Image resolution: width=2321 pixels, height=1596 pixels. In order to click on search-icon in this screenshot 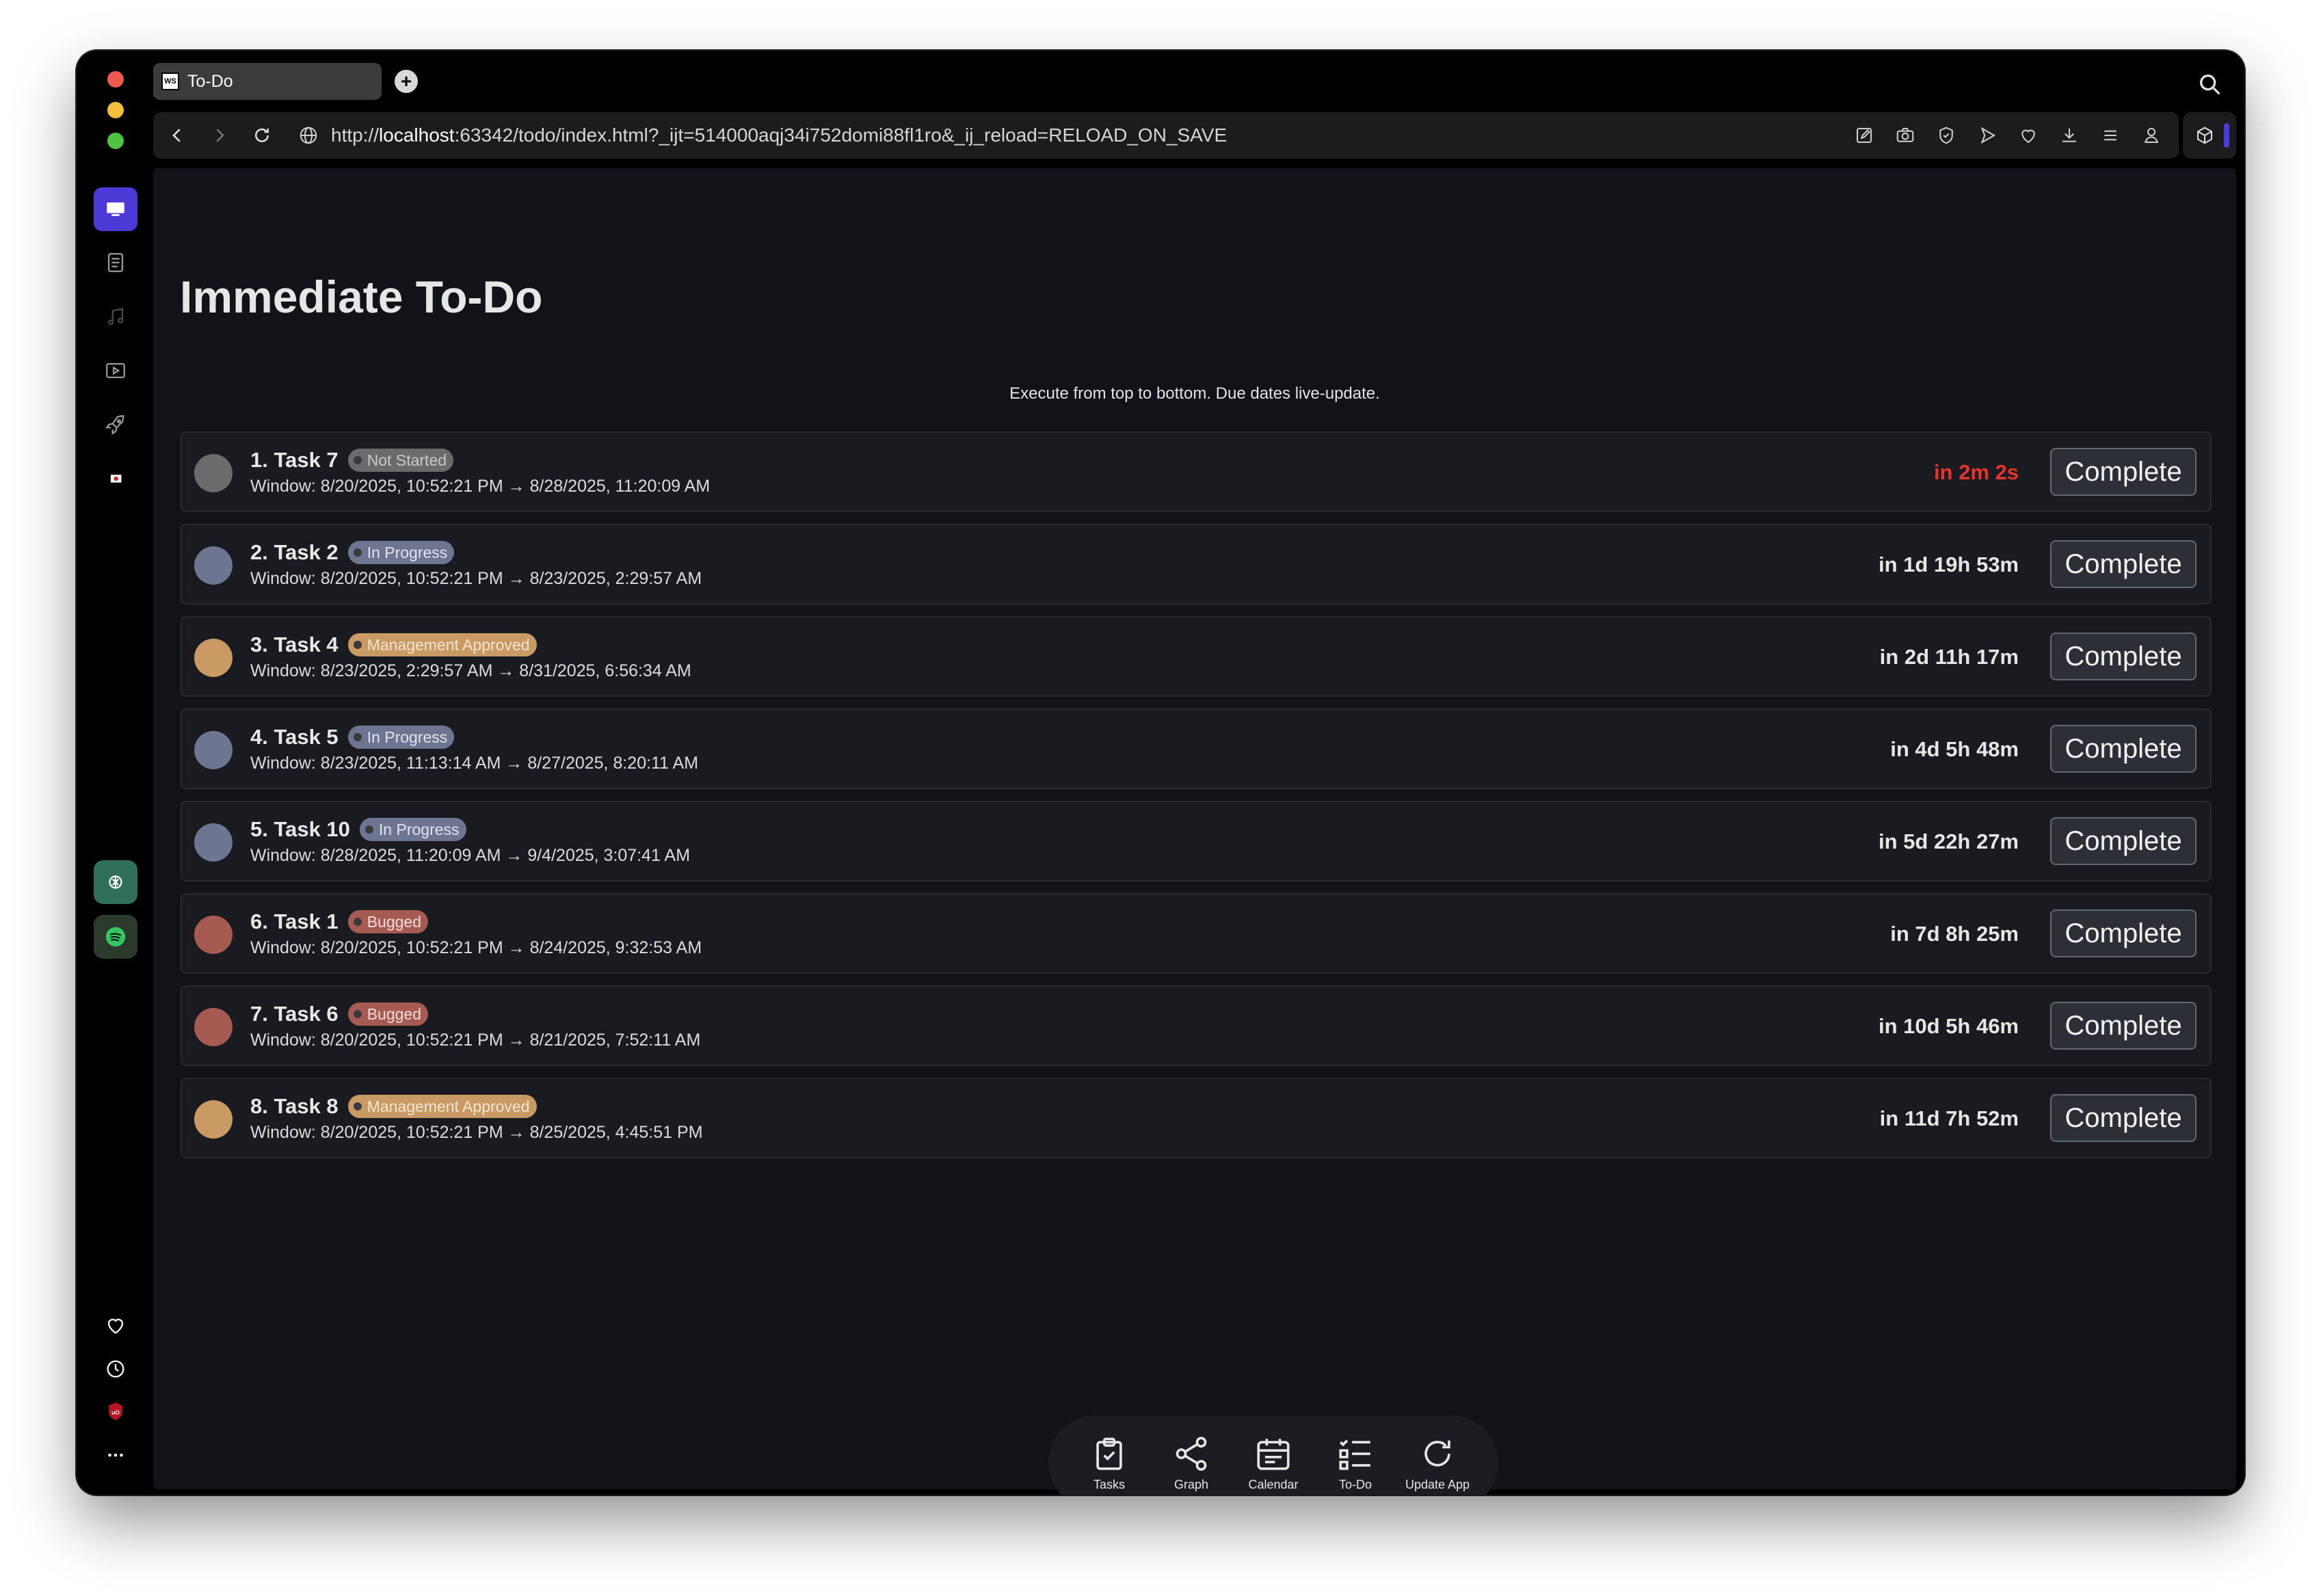, I will do `click(2210, 84)`.